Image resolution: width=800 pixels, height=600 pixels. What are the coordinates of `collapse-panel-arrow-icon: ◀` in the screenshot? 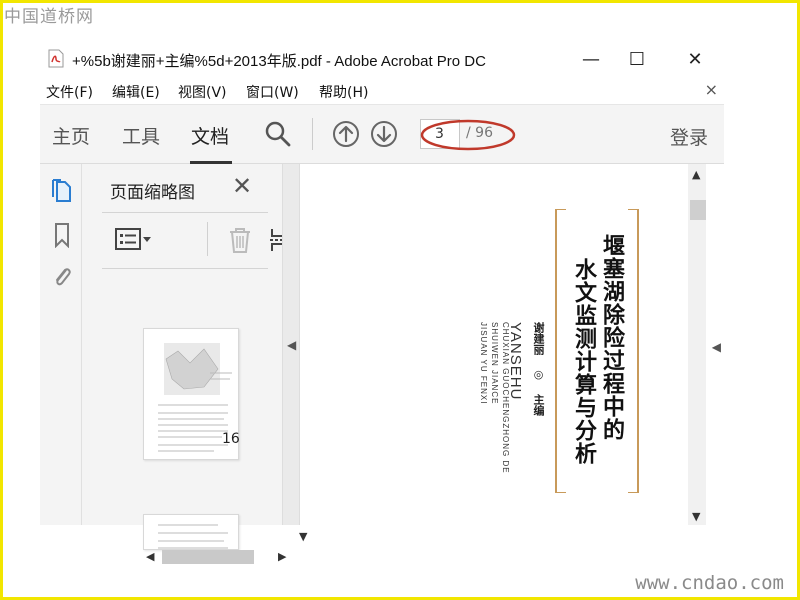 It's located at (291, 345).